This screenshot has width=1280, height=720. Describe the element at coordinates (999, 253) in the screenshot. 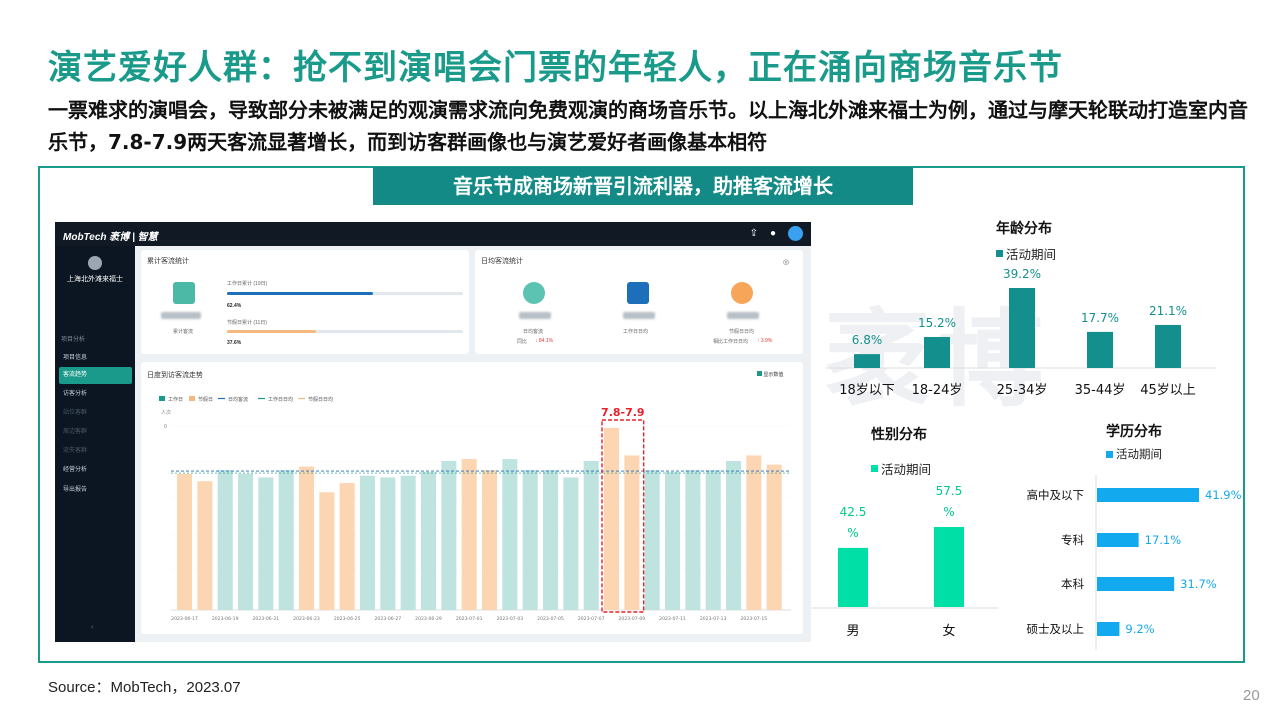

I see `age-legend-swatch` at that location.